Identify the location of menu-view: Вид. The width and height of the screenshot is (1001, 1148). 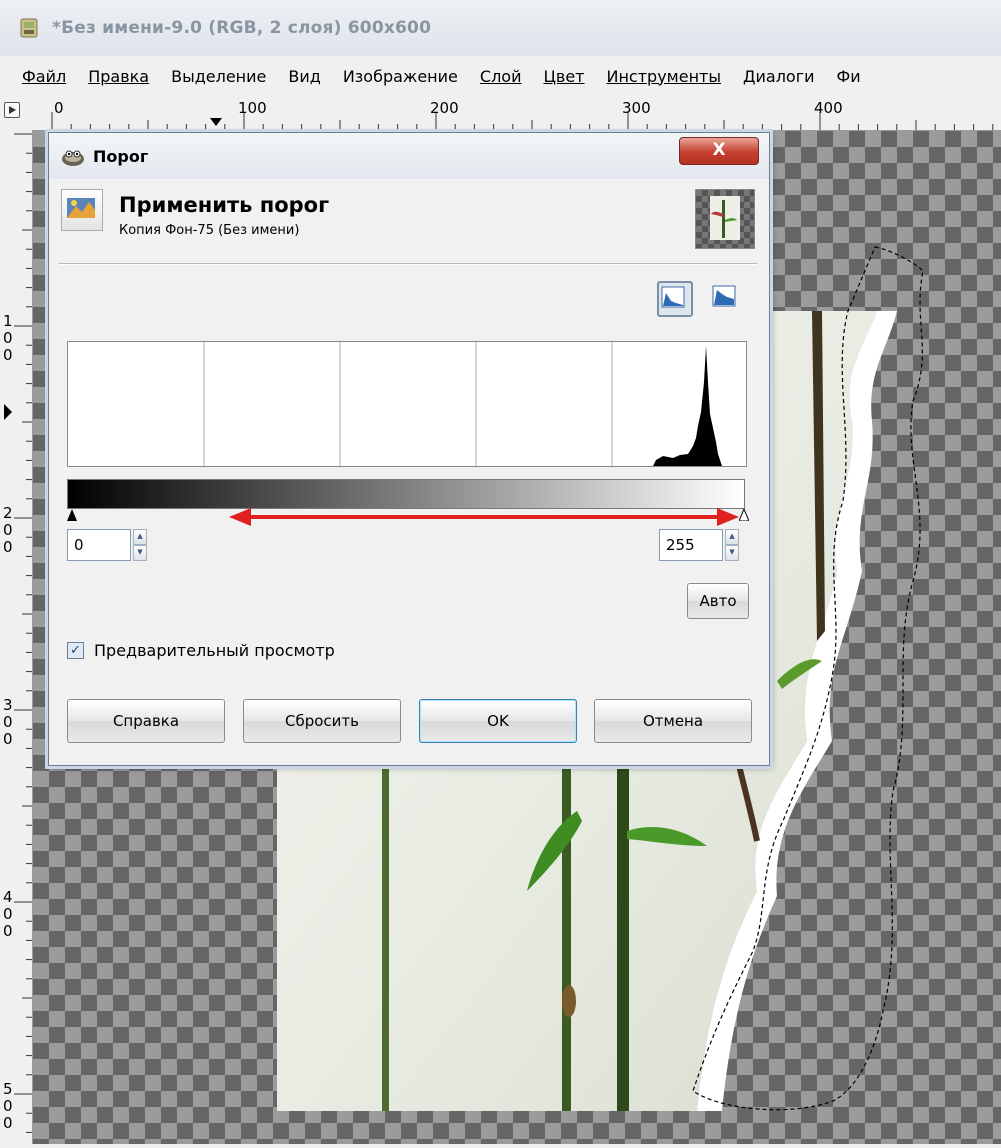
(304, 76).